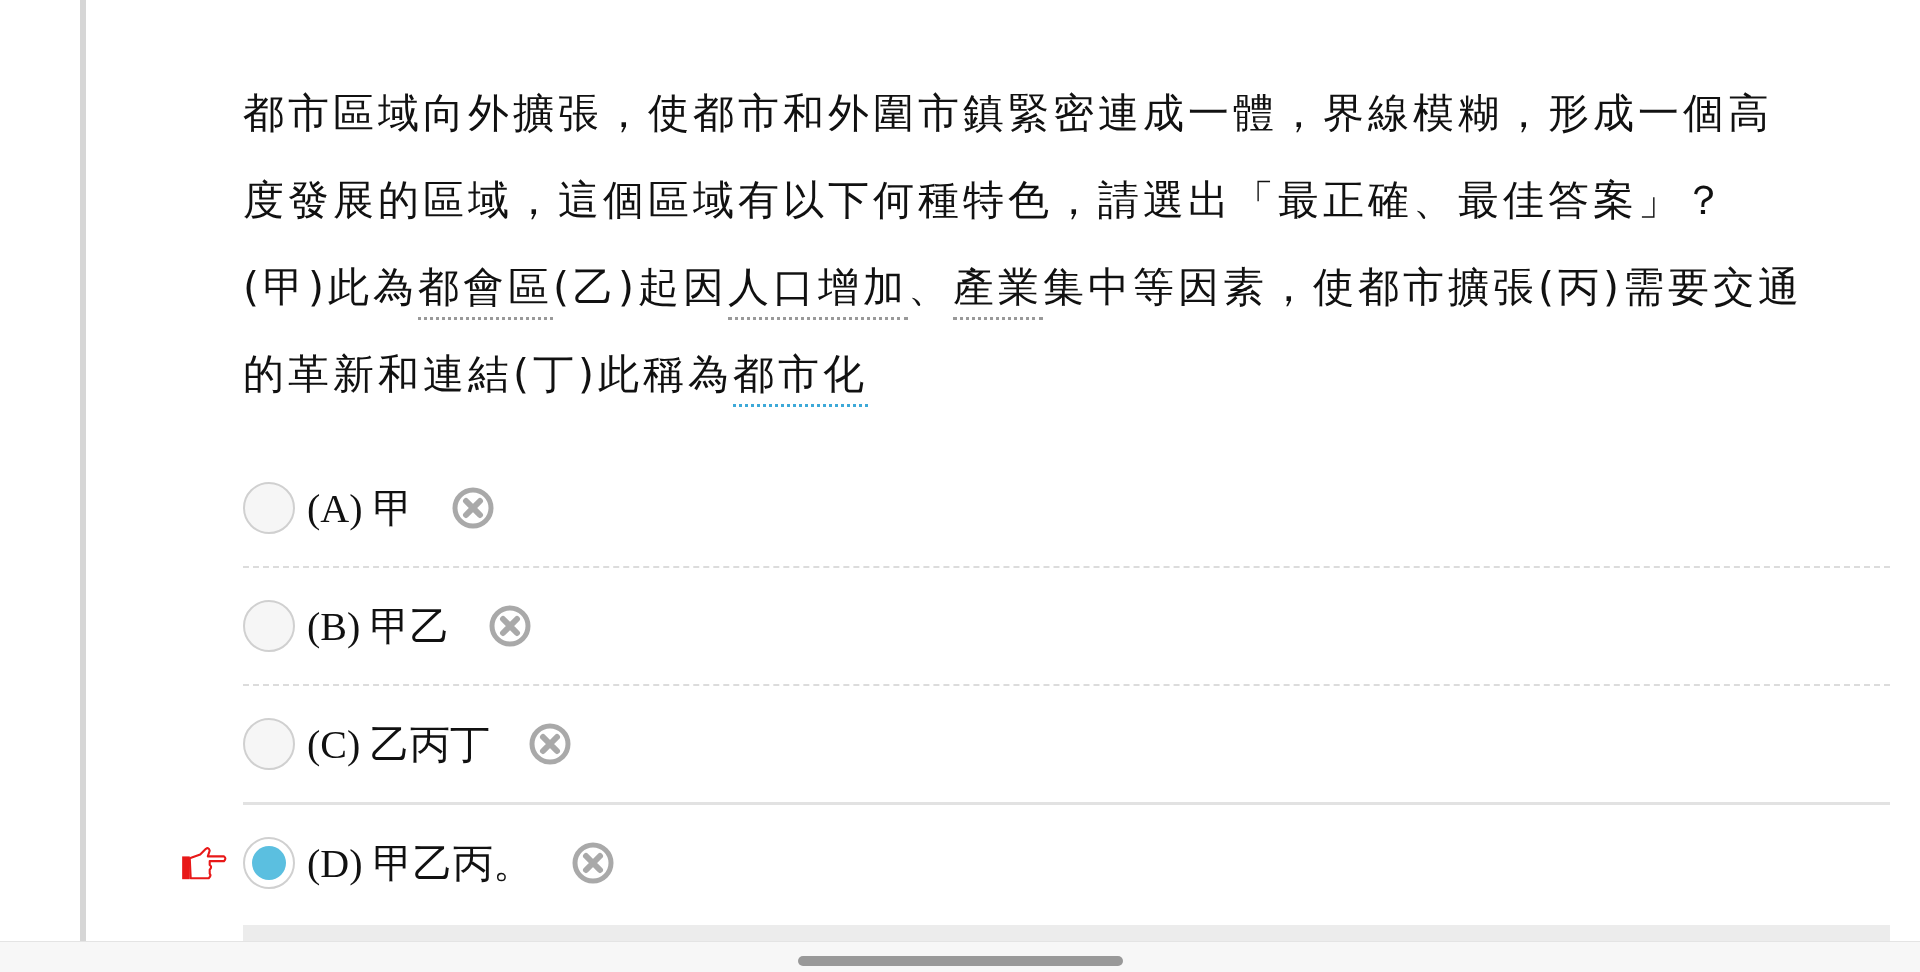  I want to click on term-link: 人口增加, so click(818, 291).